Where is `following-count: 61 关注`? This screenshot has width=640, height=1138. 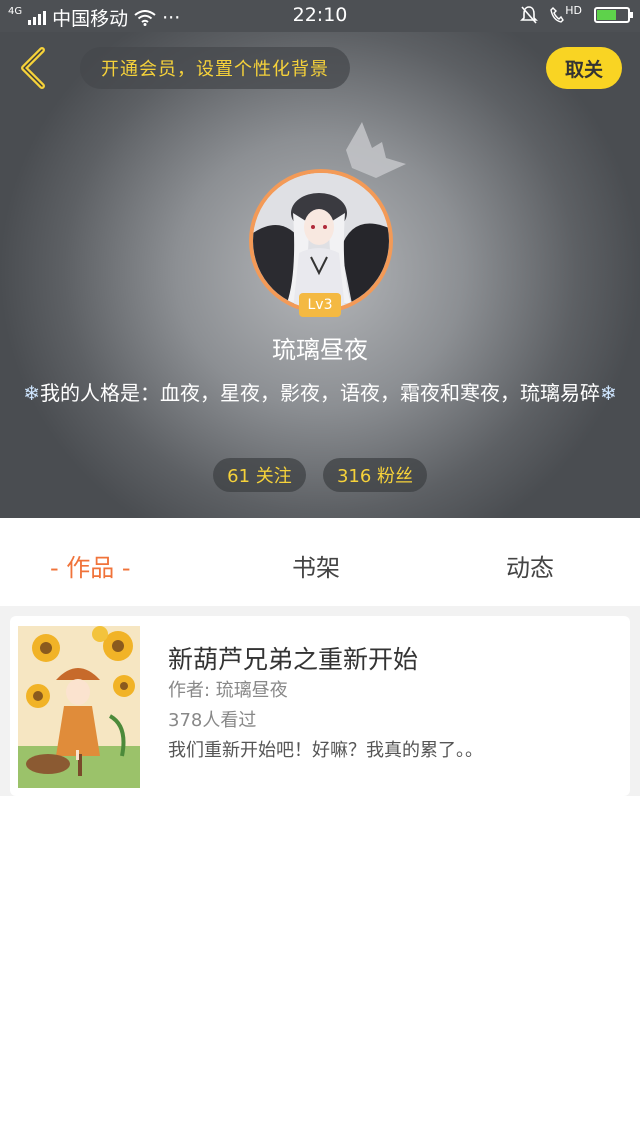 following-count: 61 关注 is located at coordinates (259, 475).